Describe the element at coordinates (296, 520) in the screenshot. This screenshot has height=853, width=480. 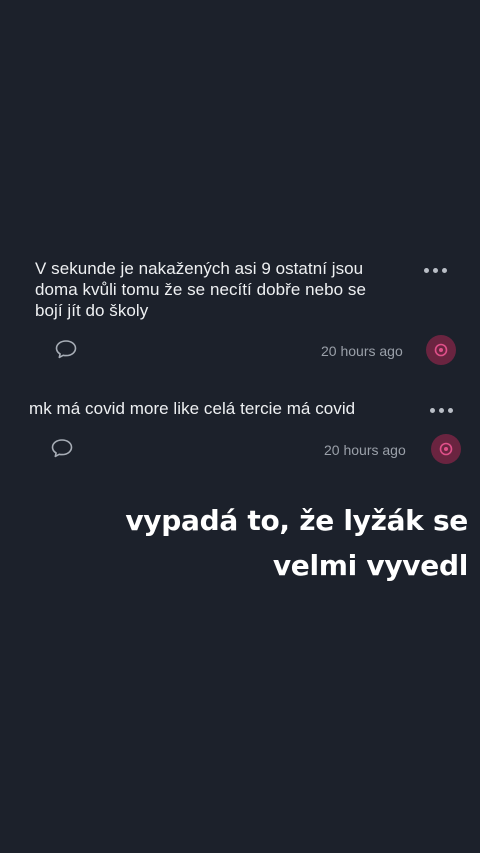
I see `caption-line: vypadá to, že lyžák se` at that location.